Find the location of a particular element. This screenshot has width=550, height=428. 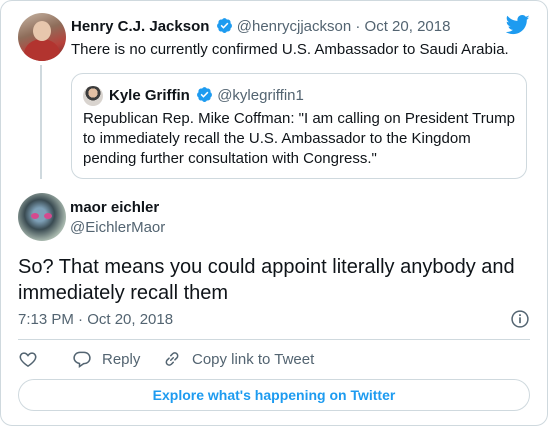

author-avatar is located at coordinates (42, 217).